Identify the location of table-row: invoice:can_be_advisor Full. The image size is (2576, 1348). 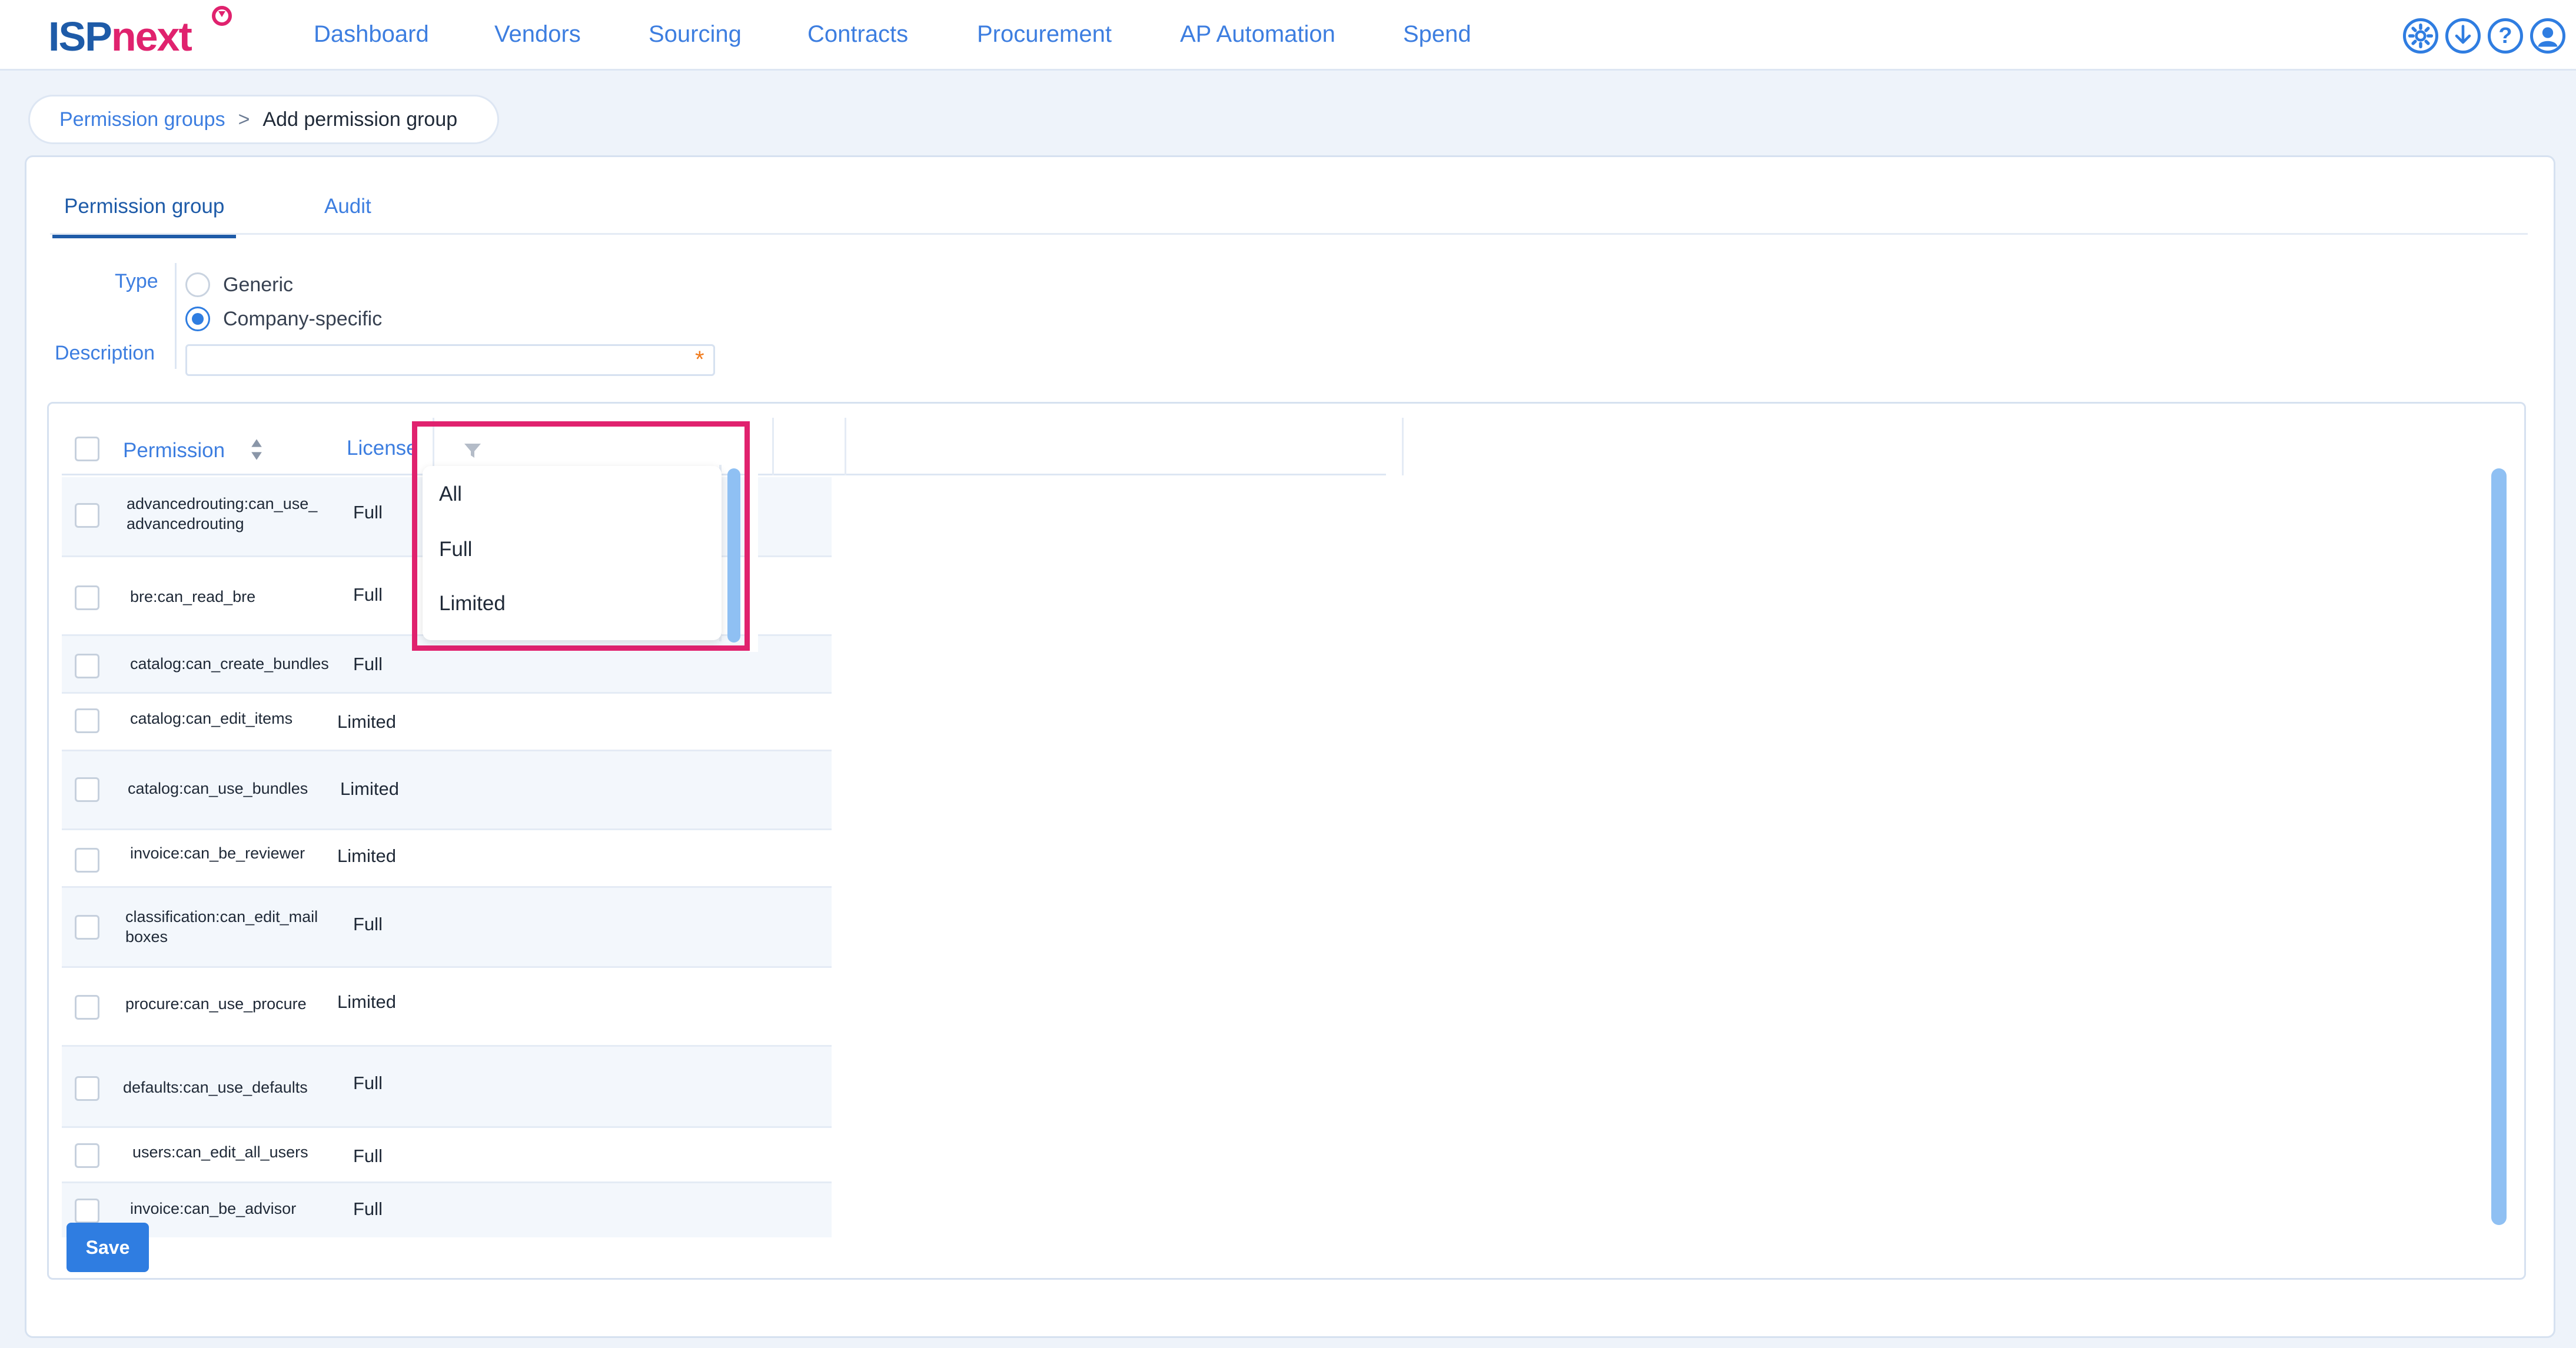
(447, 1210).